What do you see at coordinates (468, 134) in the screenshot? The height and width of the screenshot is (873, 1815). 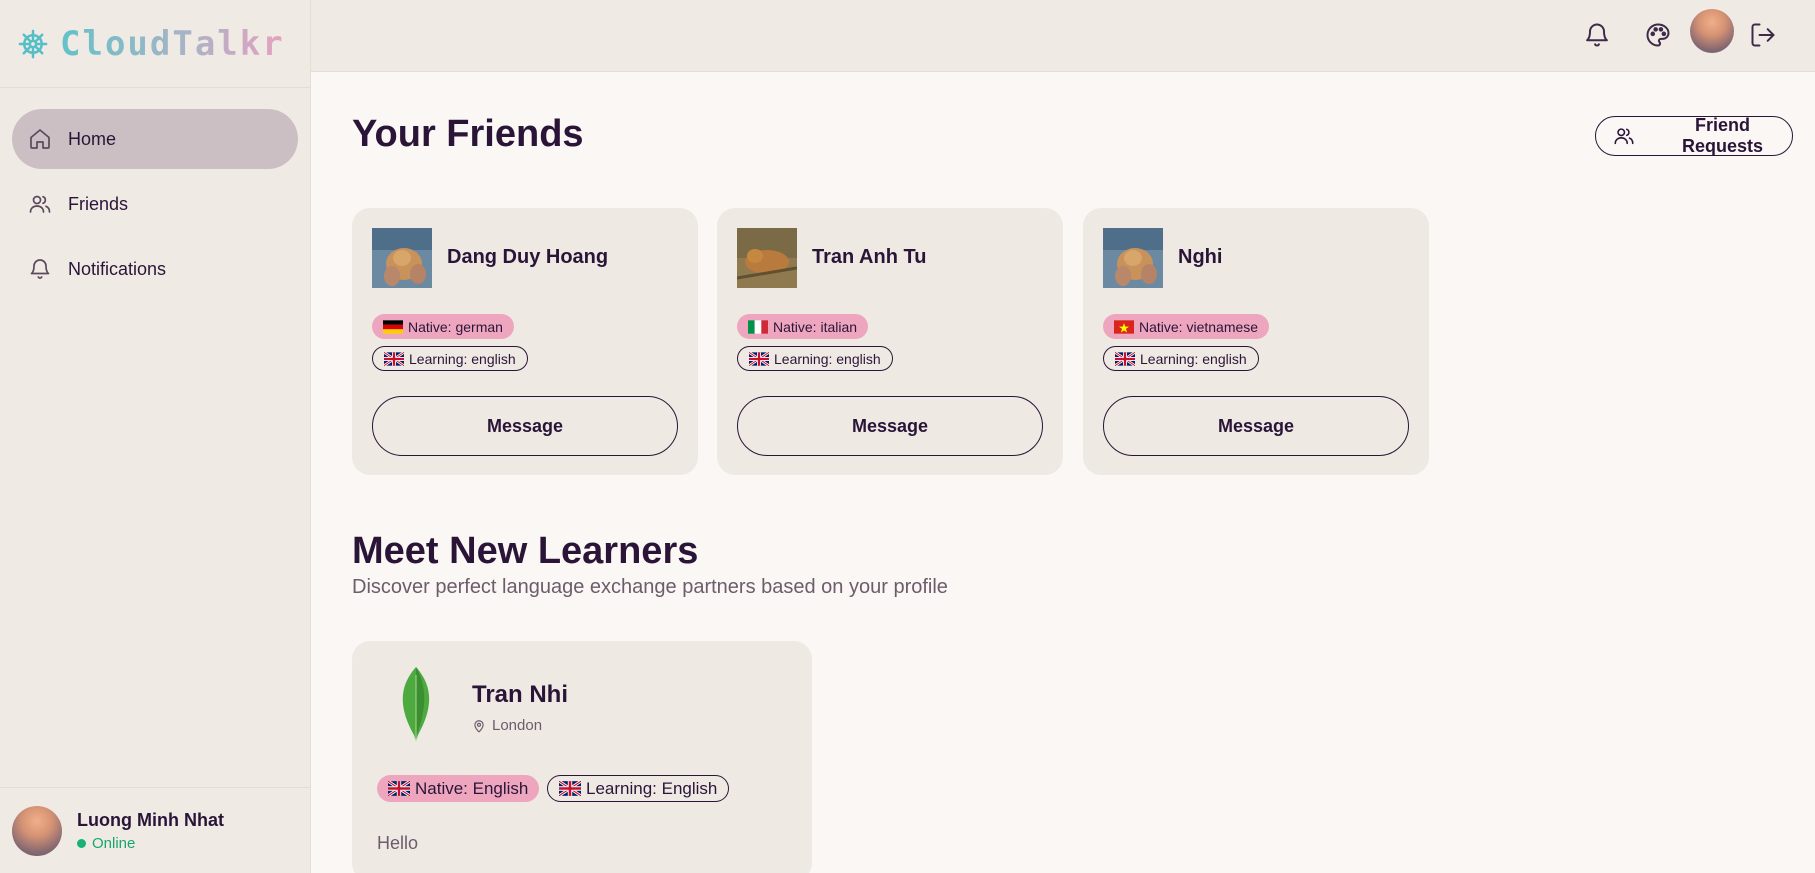 I see `page-title: Your Friends` at bounding box center [468, 134].